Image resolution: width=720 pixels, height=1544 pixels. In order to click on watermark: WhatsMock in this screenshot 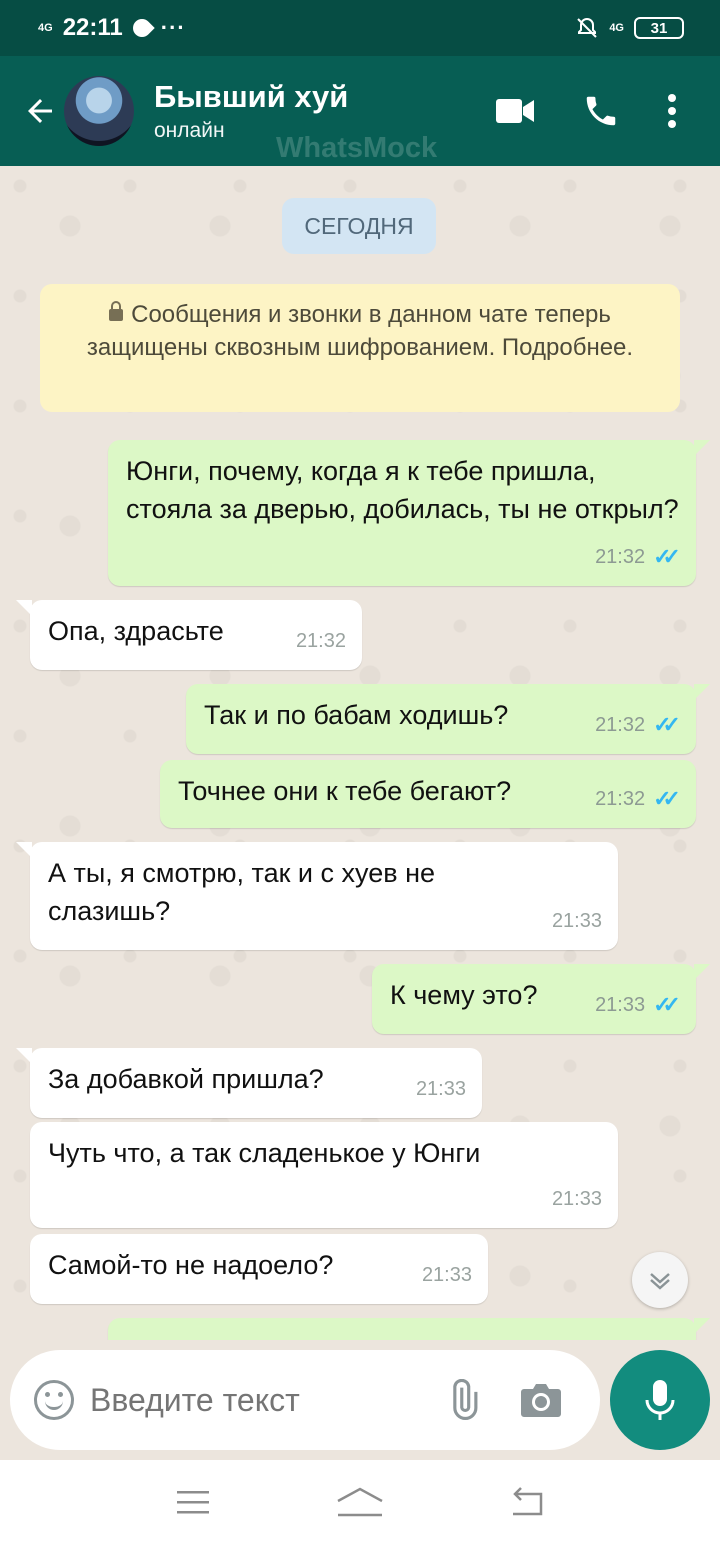, I will do `click(357, 148)`.